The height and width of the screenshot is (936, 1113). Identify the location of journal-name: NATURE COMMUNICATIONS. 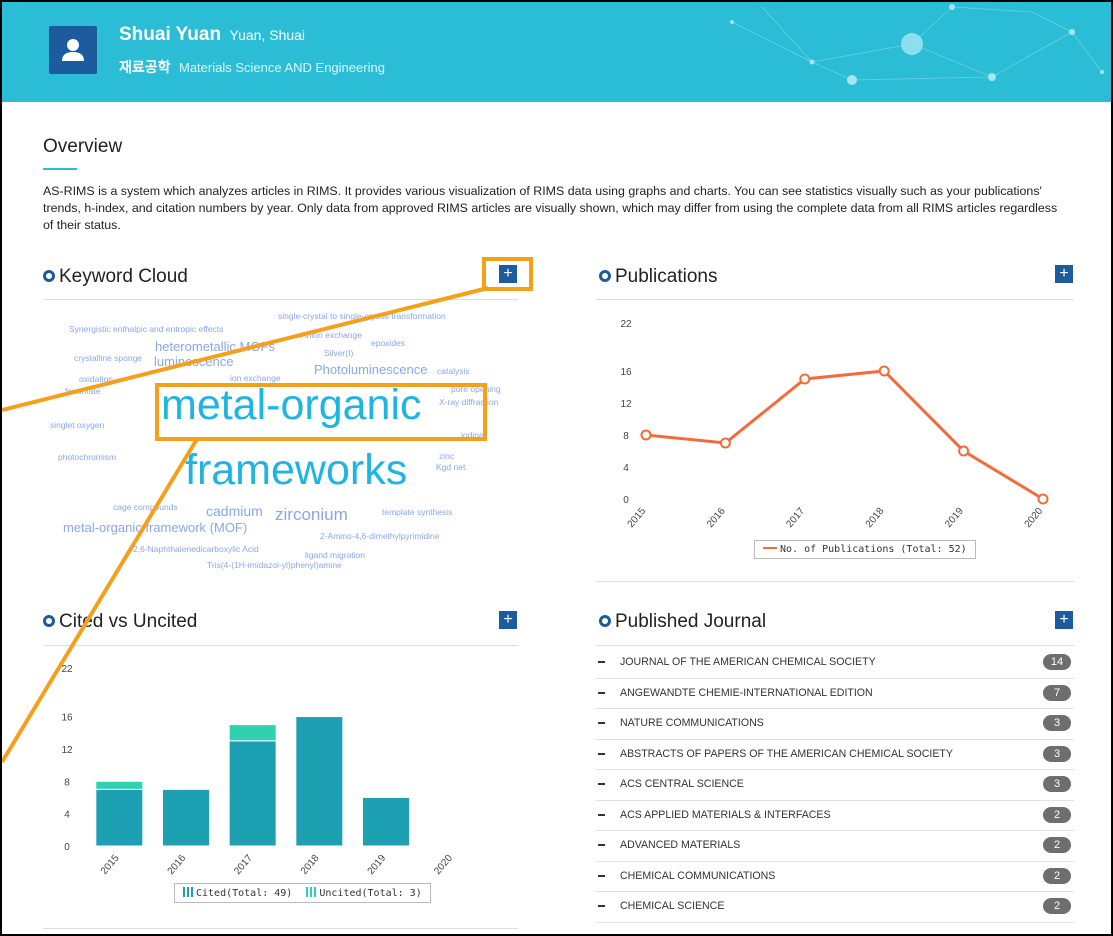
(692, 723).